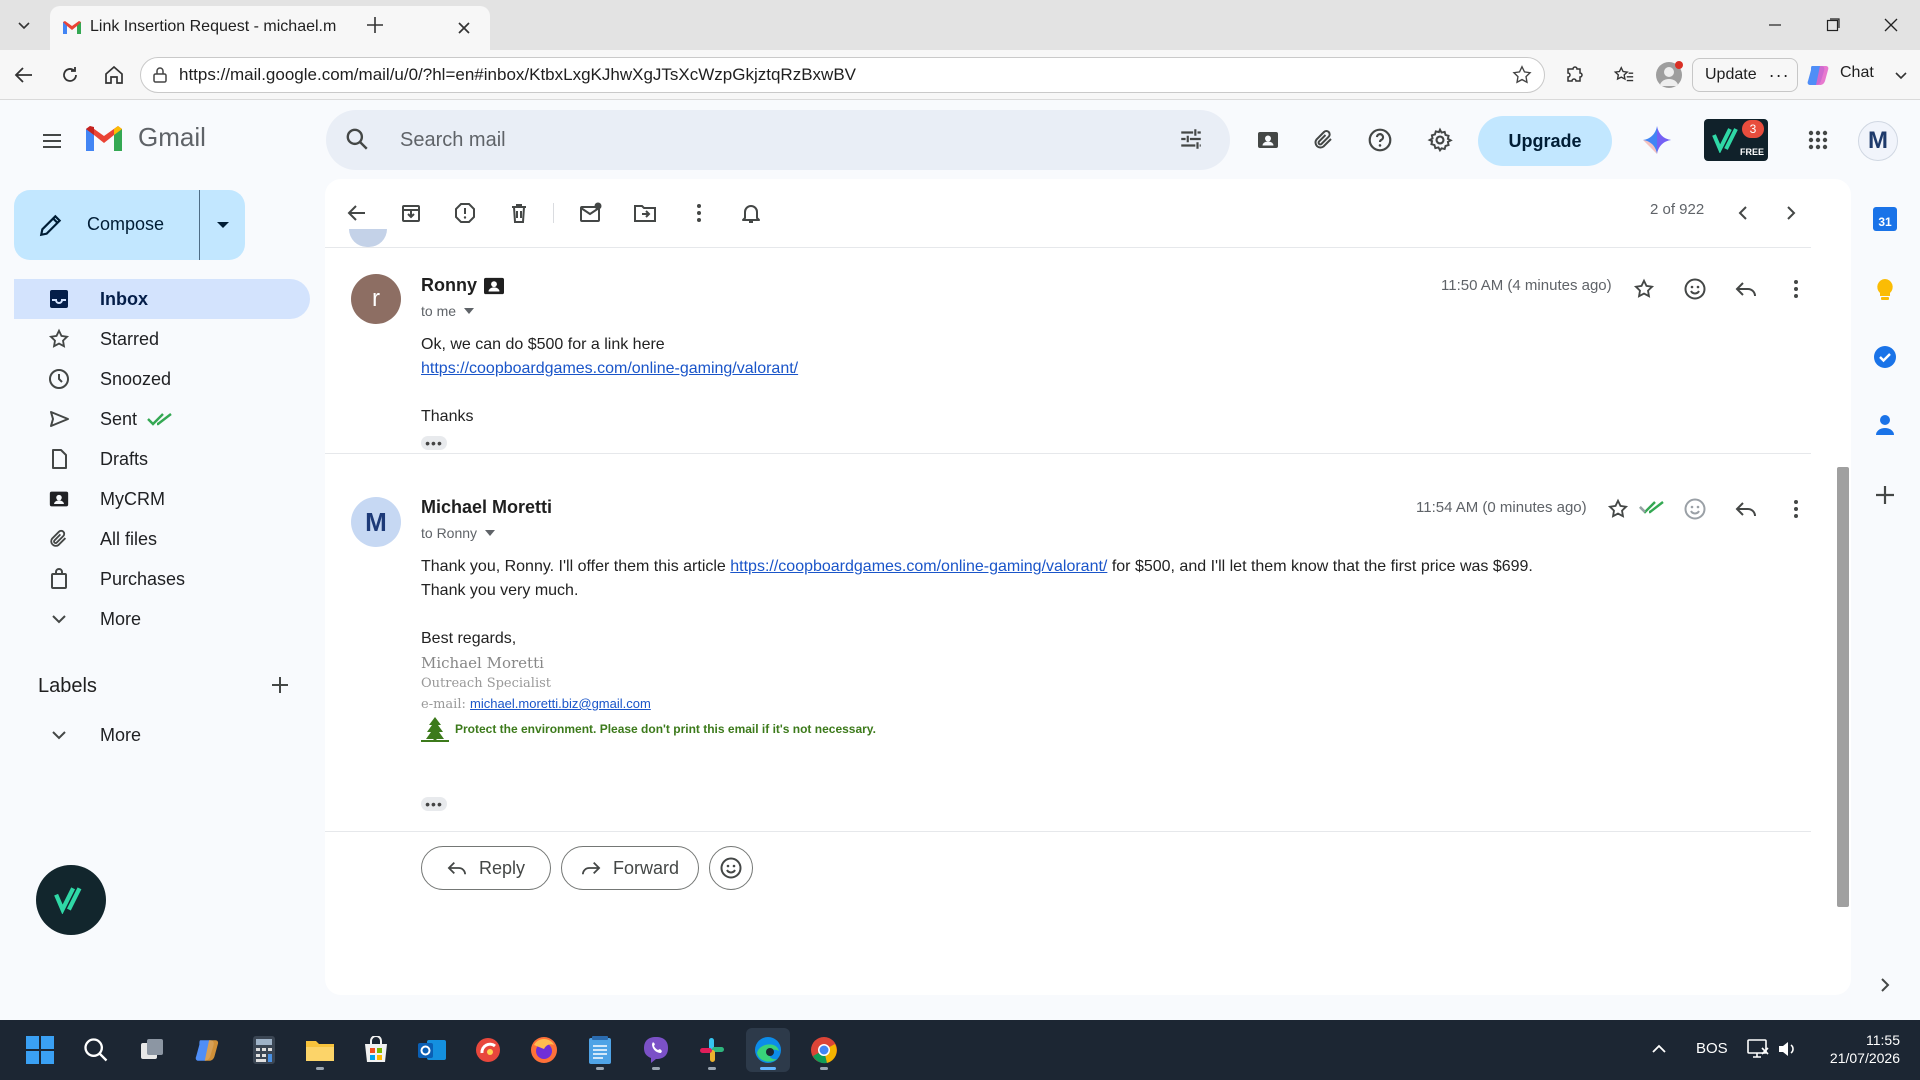 The width and height of the screenshot is (1920, 1080). I want to click on search-taskbar-button, so click(96, 1050).